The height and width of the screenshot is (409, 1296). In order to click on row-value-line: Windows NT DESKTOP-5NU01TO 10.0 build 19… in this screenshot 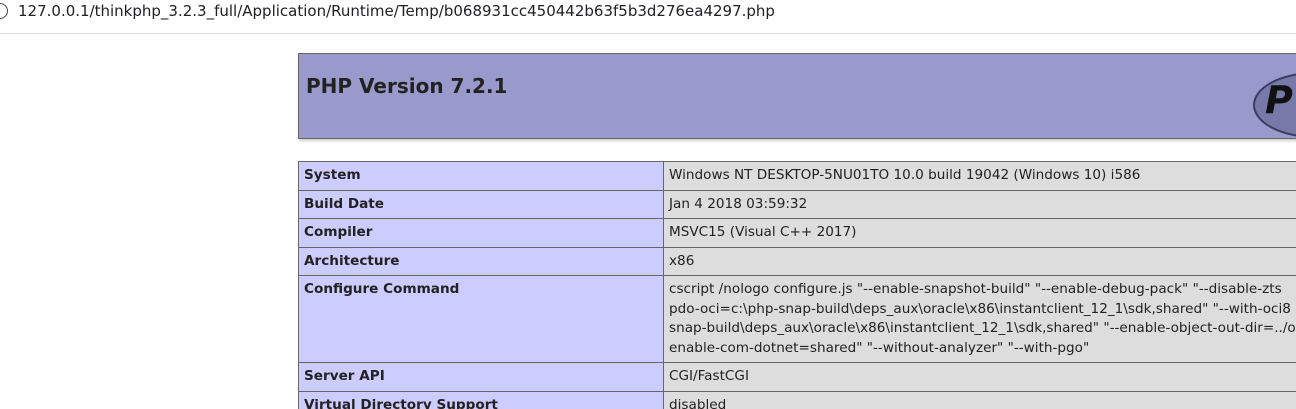, I will do `click(905, 175)`.